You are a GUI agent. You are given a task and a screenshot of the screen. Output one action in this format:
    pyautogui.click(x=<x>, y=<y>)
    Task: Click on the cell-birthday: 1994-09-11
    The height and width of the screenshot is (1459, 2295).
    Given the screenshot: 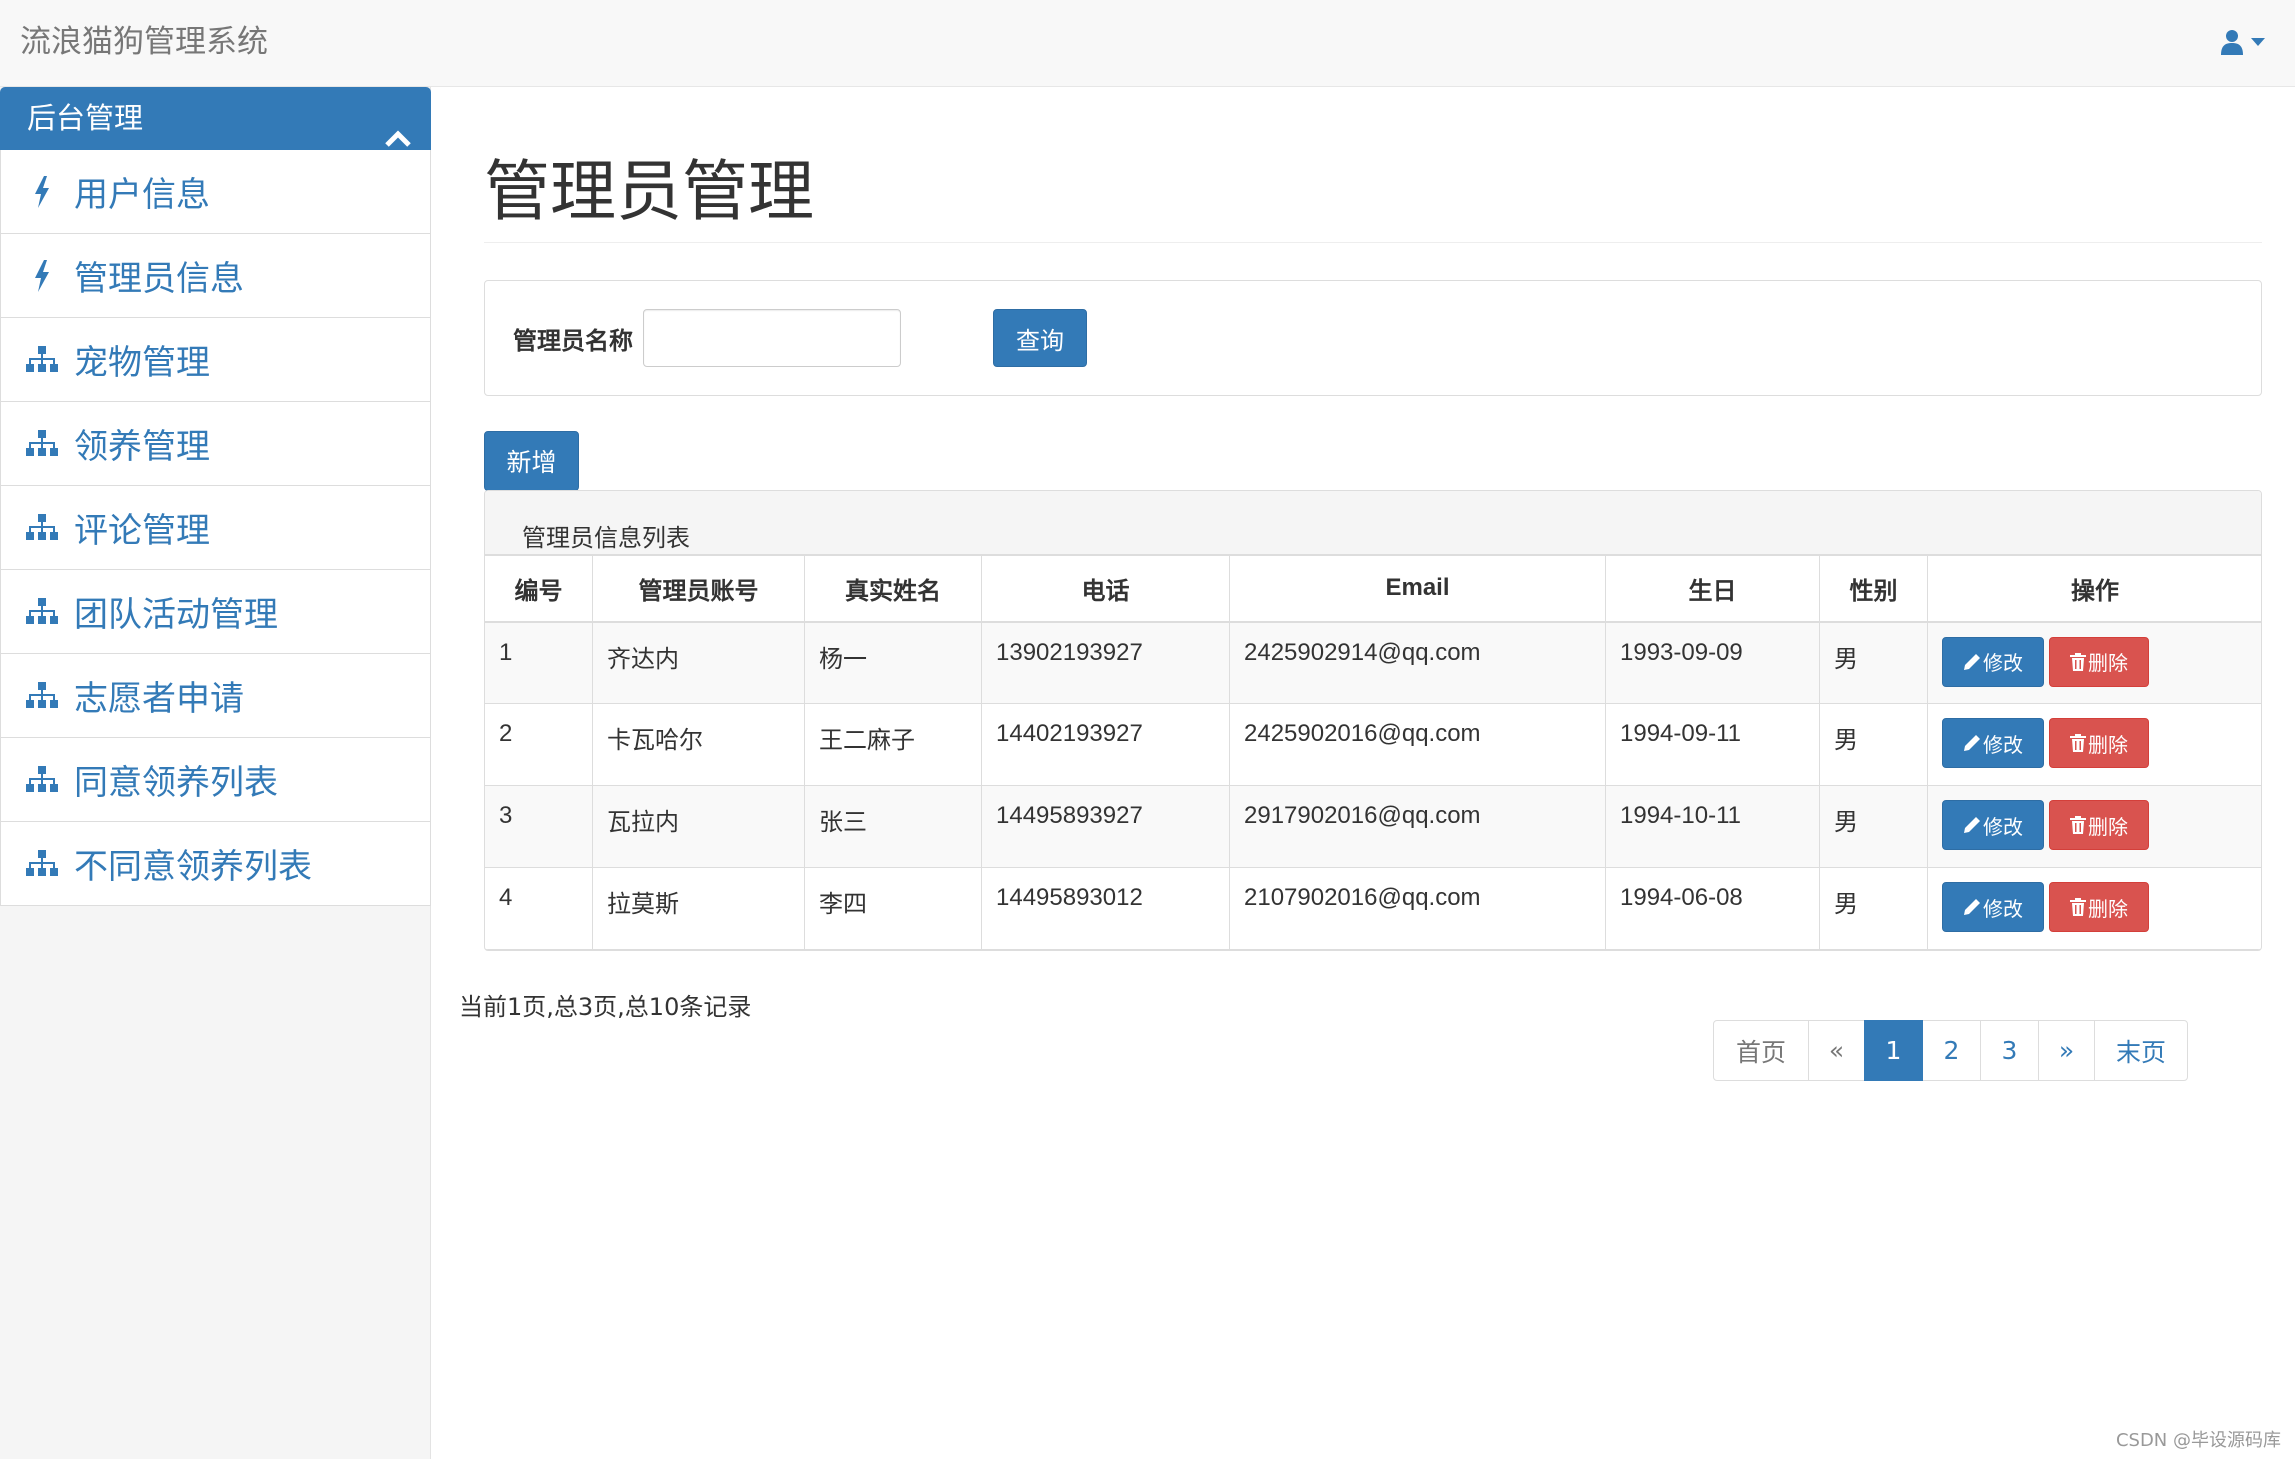 What is the action you would take?
    pyautogui.click(x=1712, y=744)
    